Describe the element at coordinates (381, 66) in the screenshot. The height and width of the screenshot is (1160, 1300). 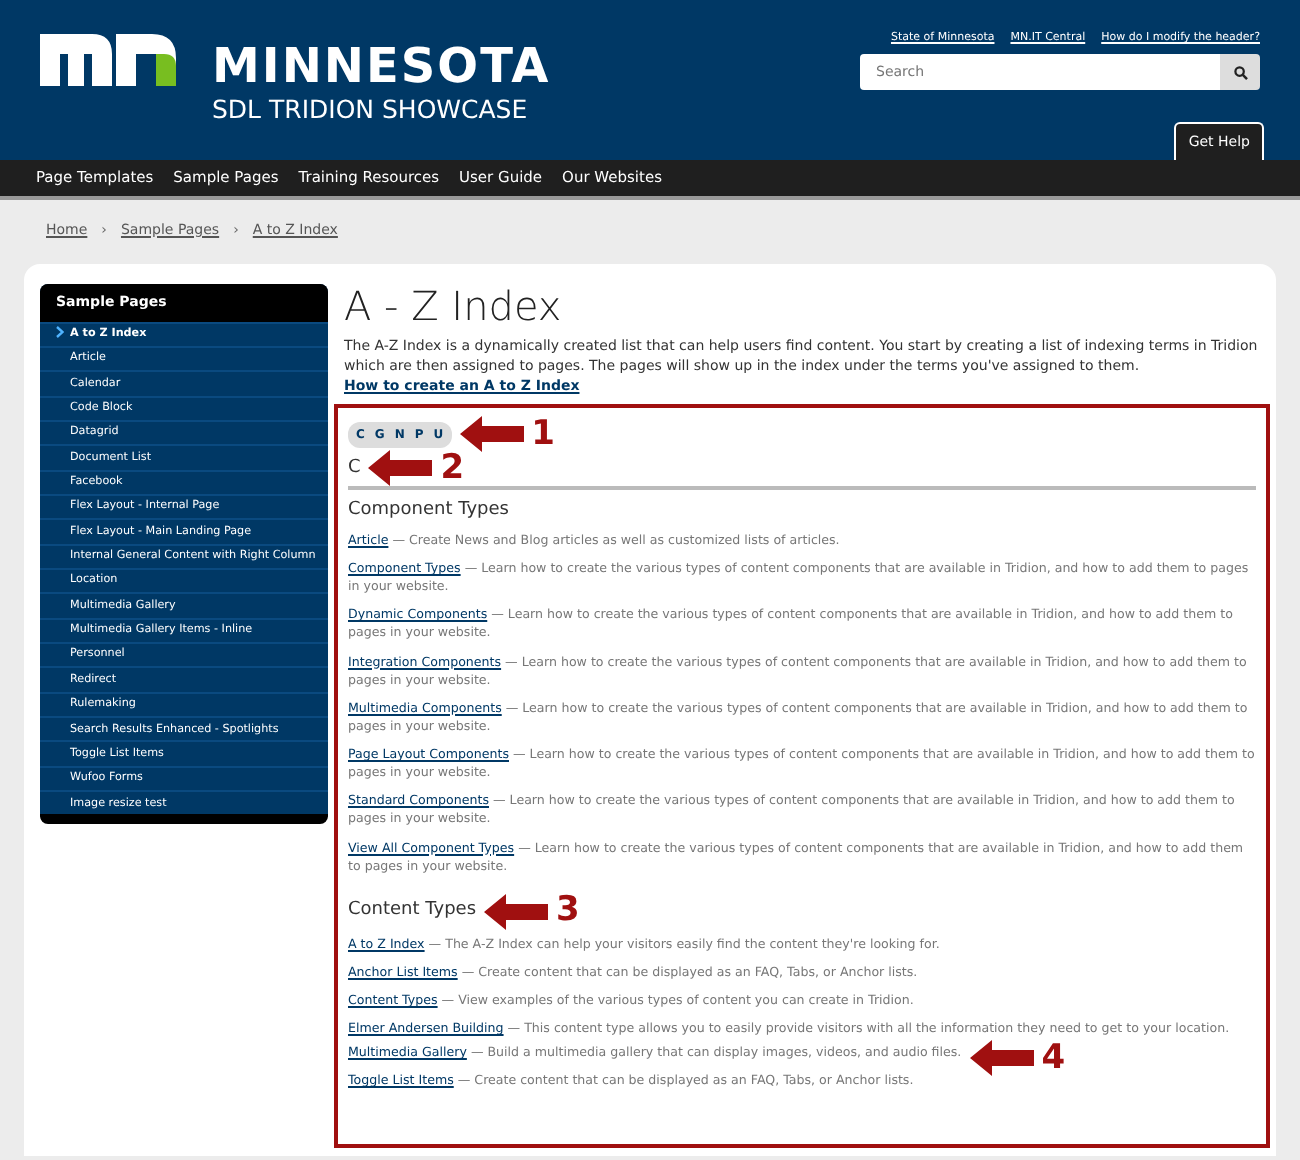
I see `site-name: MINNESOTA` at that location.